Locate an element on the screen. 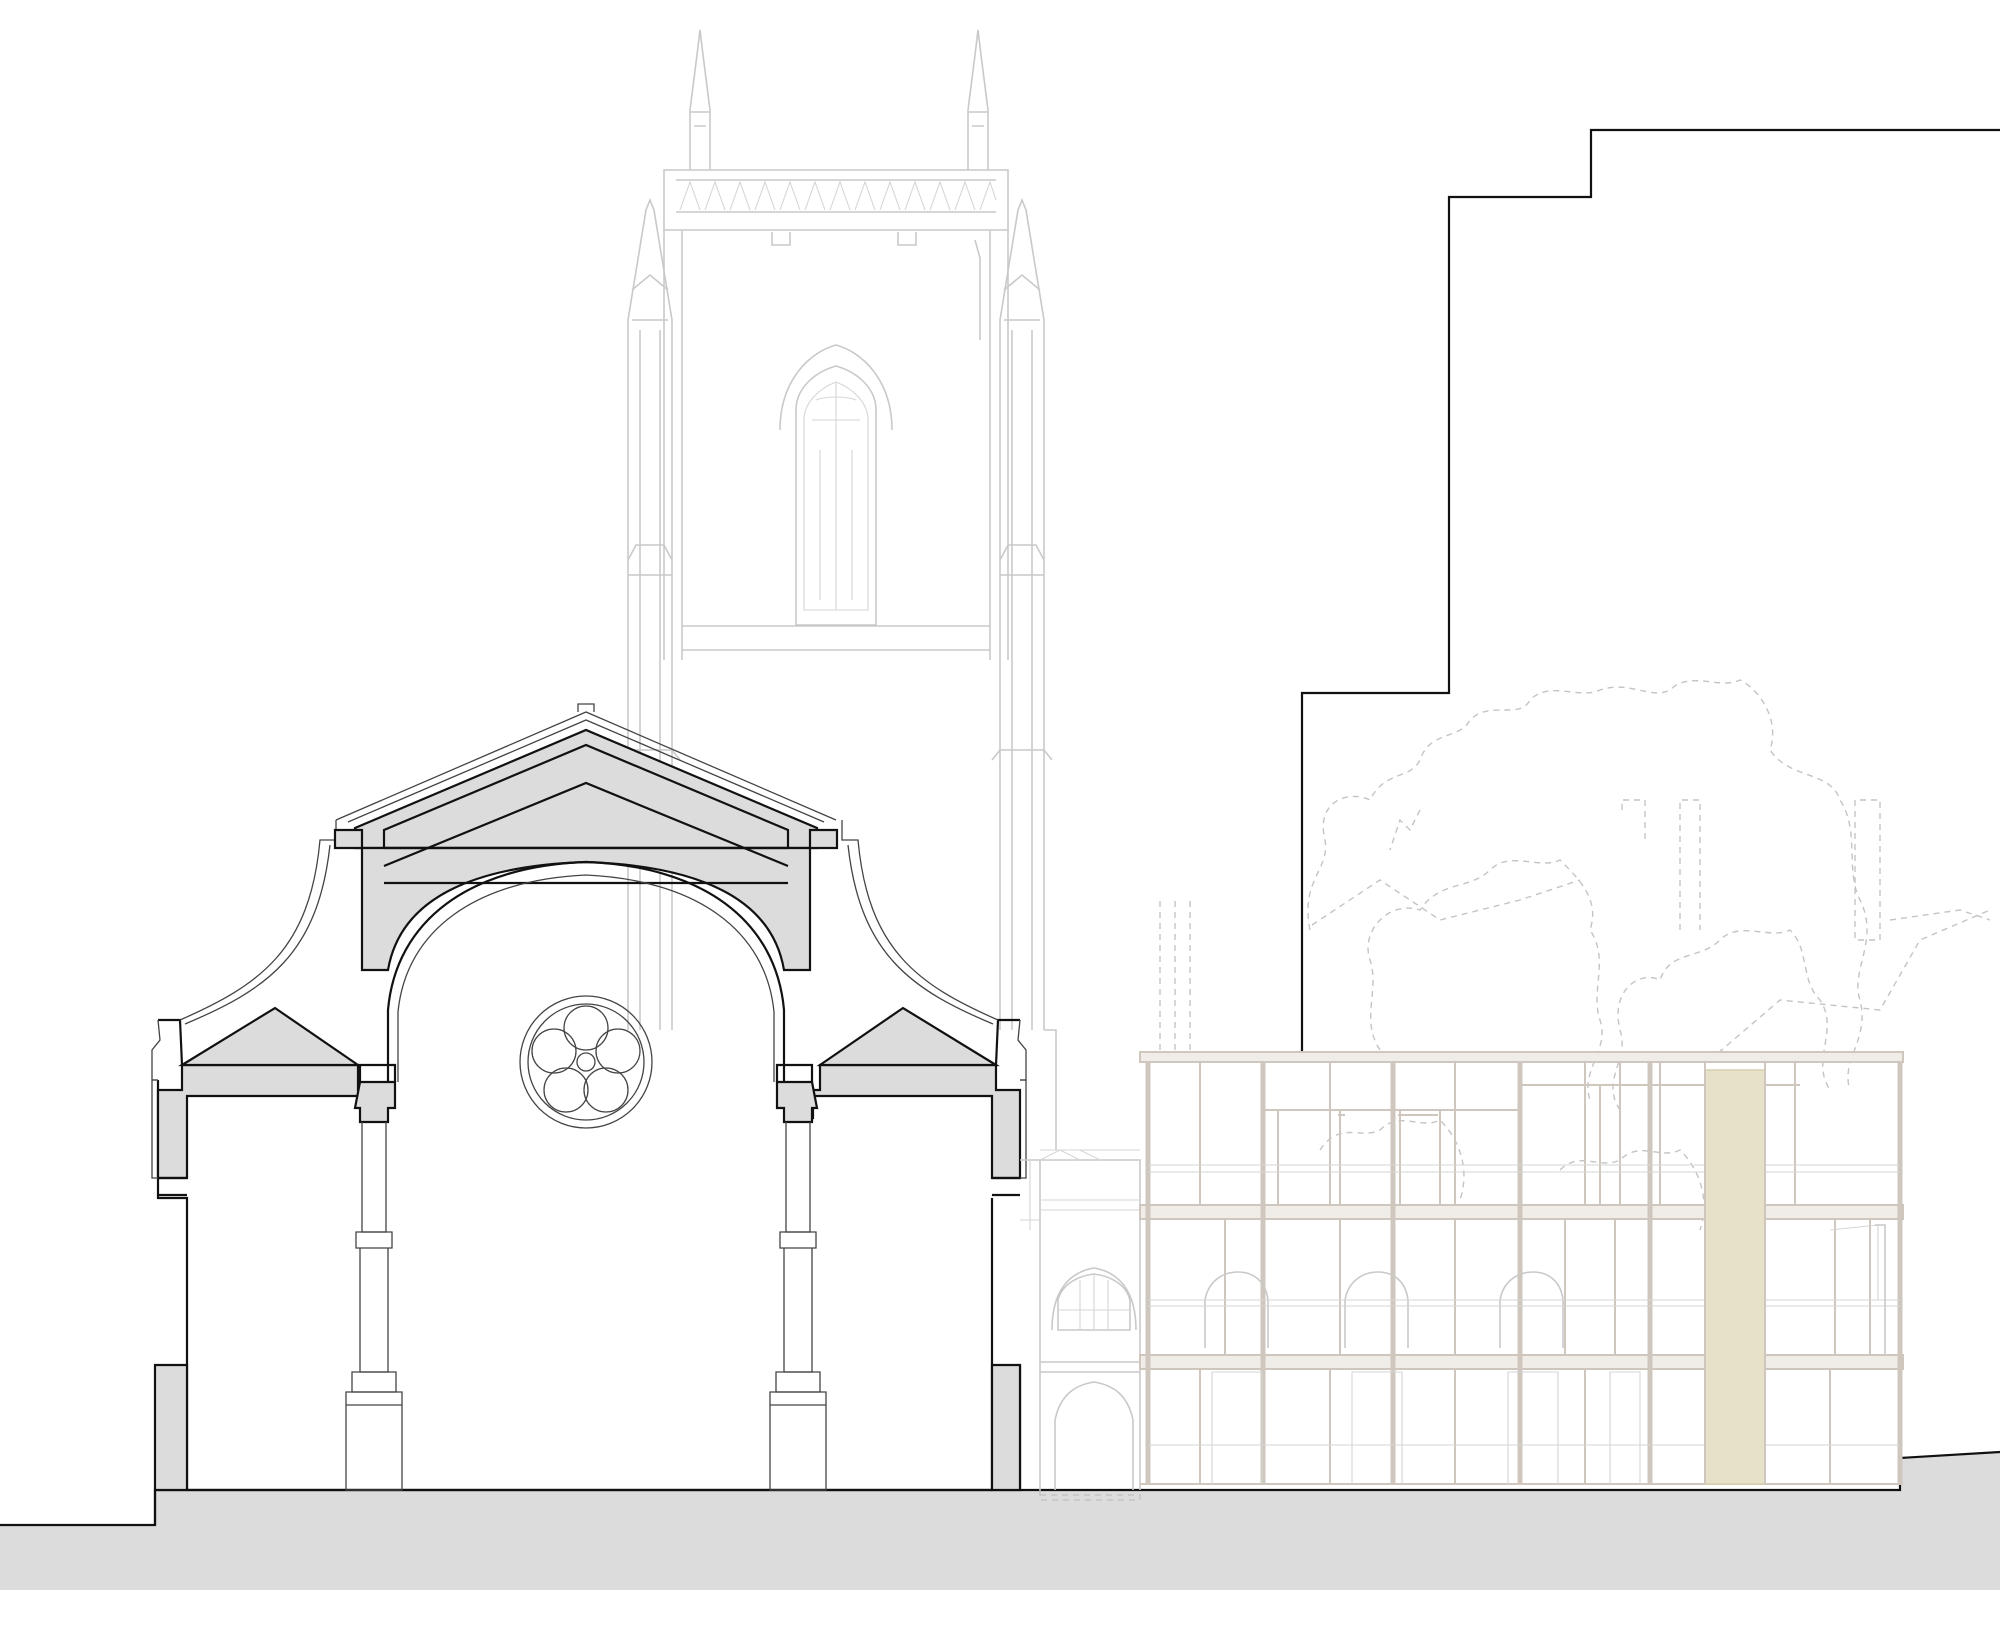  church-tower is located at coordinates (838, 589).